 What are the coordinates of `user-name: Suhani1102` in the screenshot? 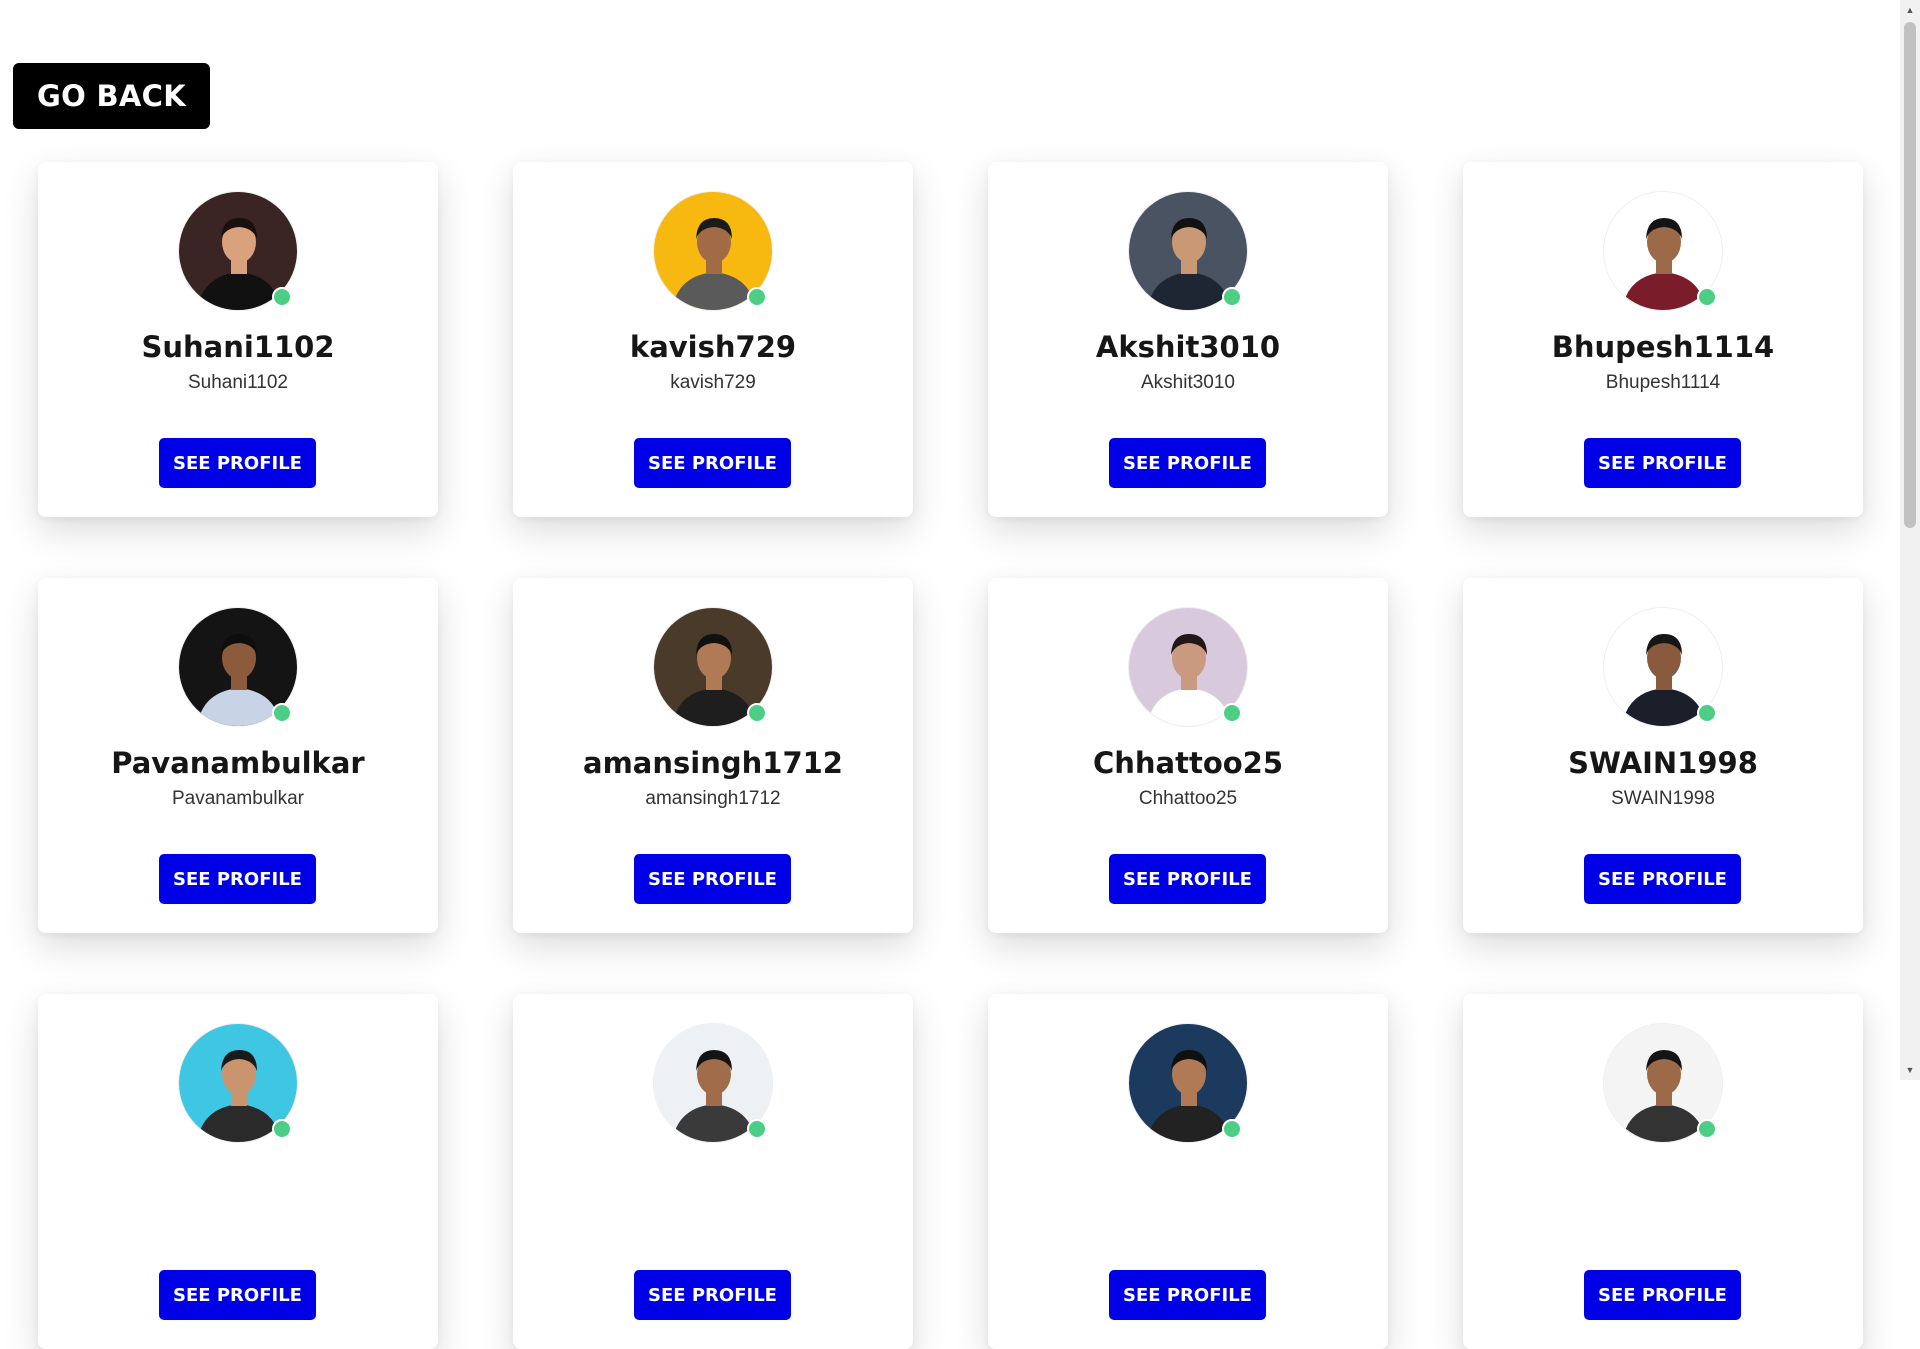 It's located at (238, 347).